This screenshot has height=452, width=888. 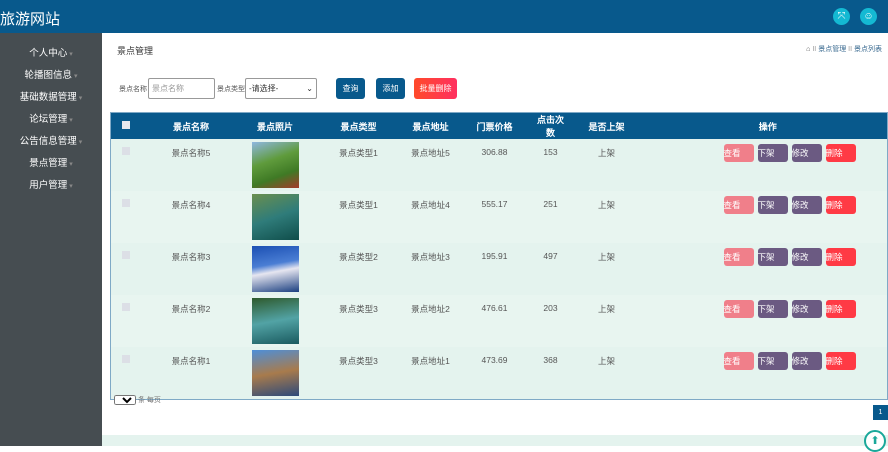 I want to click on batch-delete-button: 批量删除, so click(x=435, y=88).